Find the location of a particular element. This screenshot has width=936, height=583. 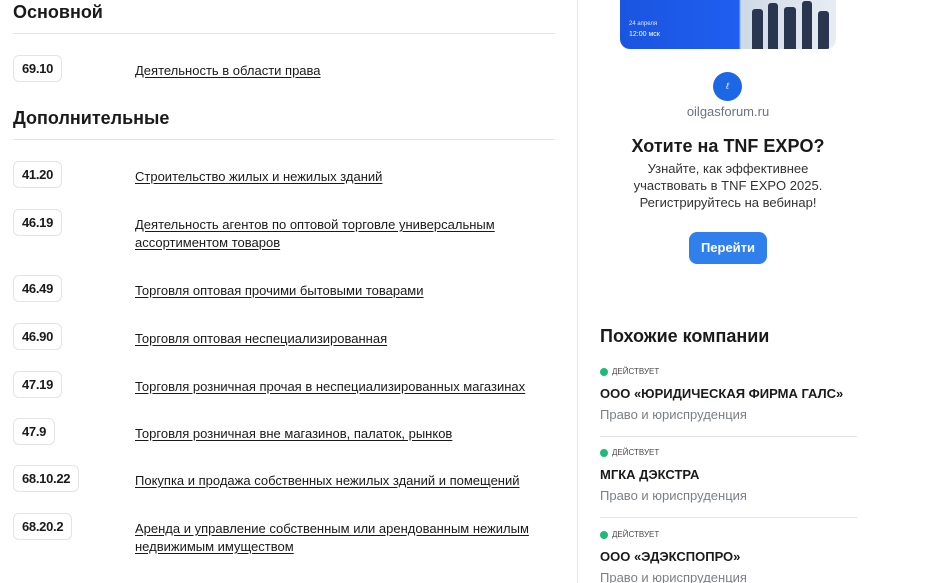

main-section-title: Основной is located at coordinates (58, 12).